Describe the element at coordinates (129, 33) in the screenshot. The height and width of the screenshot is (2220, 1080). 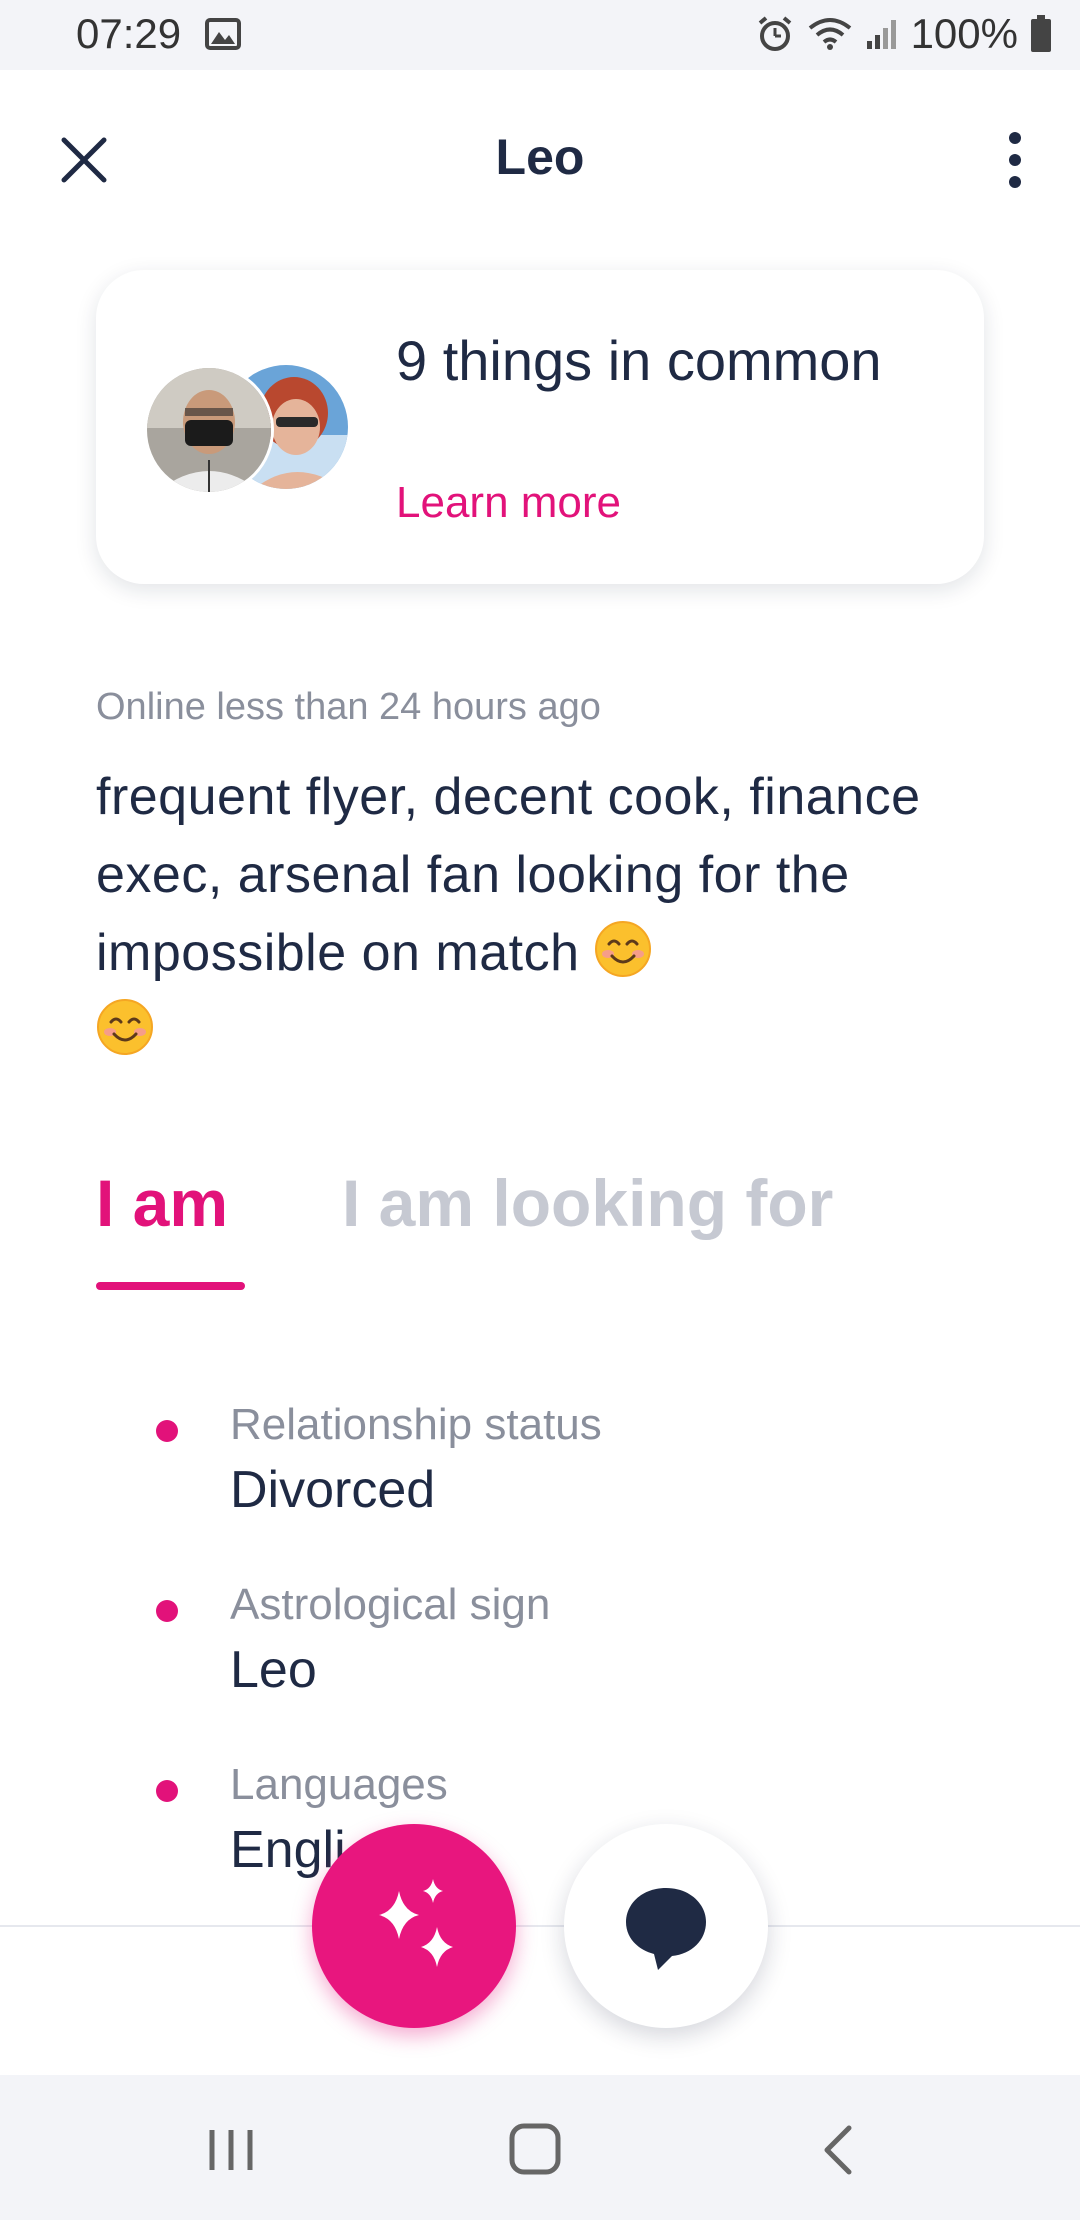
I see `status-time: 07:29` at that location.